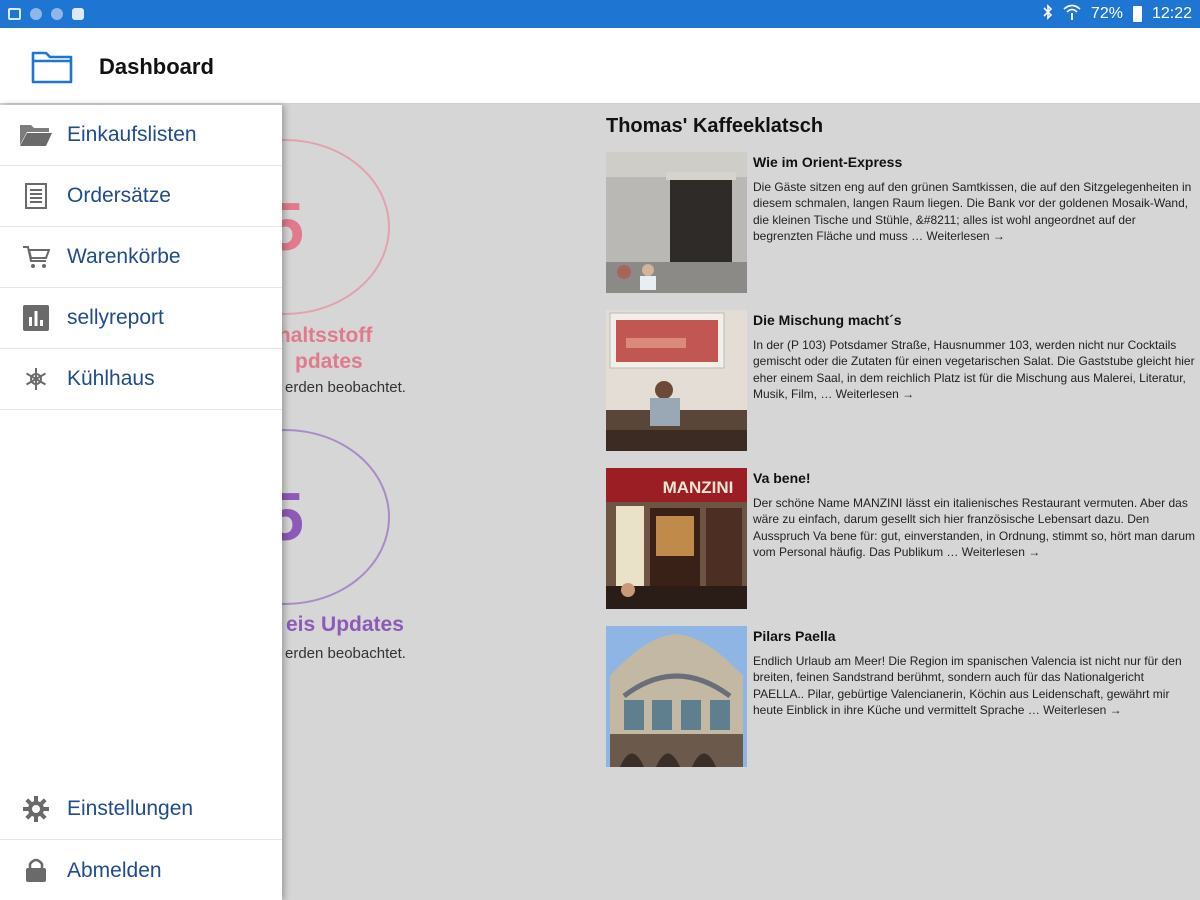 The width and height of the screenshot is (1200, 900). I want to click on document-list-icon, so click(36, 196).